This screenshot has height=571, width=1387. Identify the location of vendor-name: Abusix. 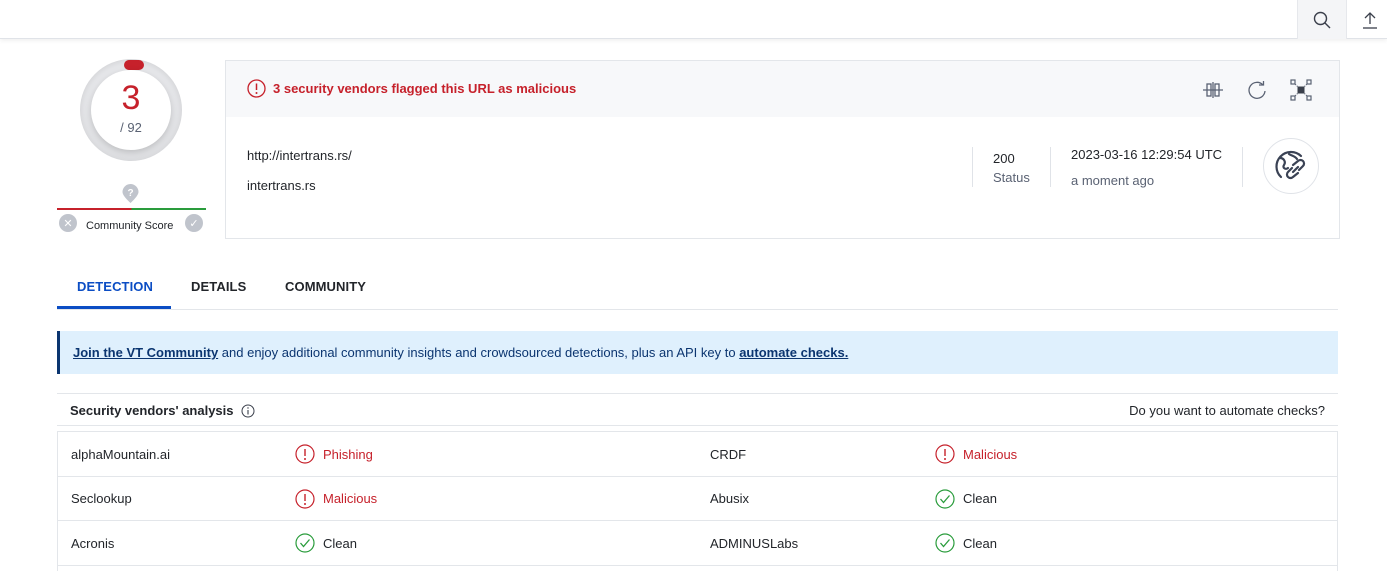
(730, 498).